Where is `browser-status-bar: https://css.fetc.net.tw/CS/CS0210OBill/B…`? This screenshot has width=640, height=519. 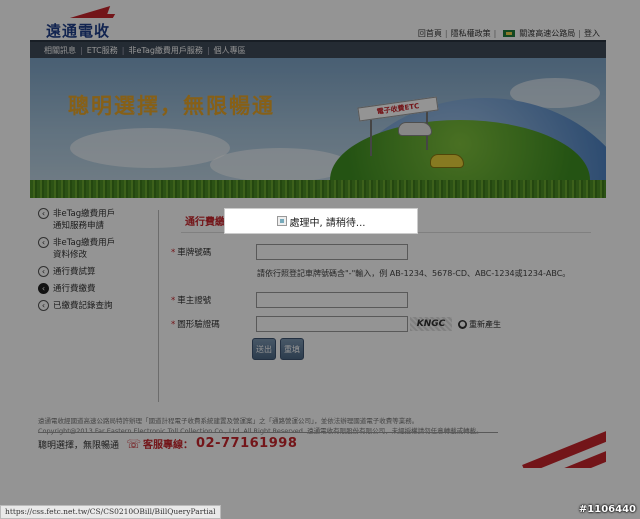
browser-status-bar: https://css.fetc.net.tw/CS/CS0210OBill/B… is located at coordinates (110, 512).